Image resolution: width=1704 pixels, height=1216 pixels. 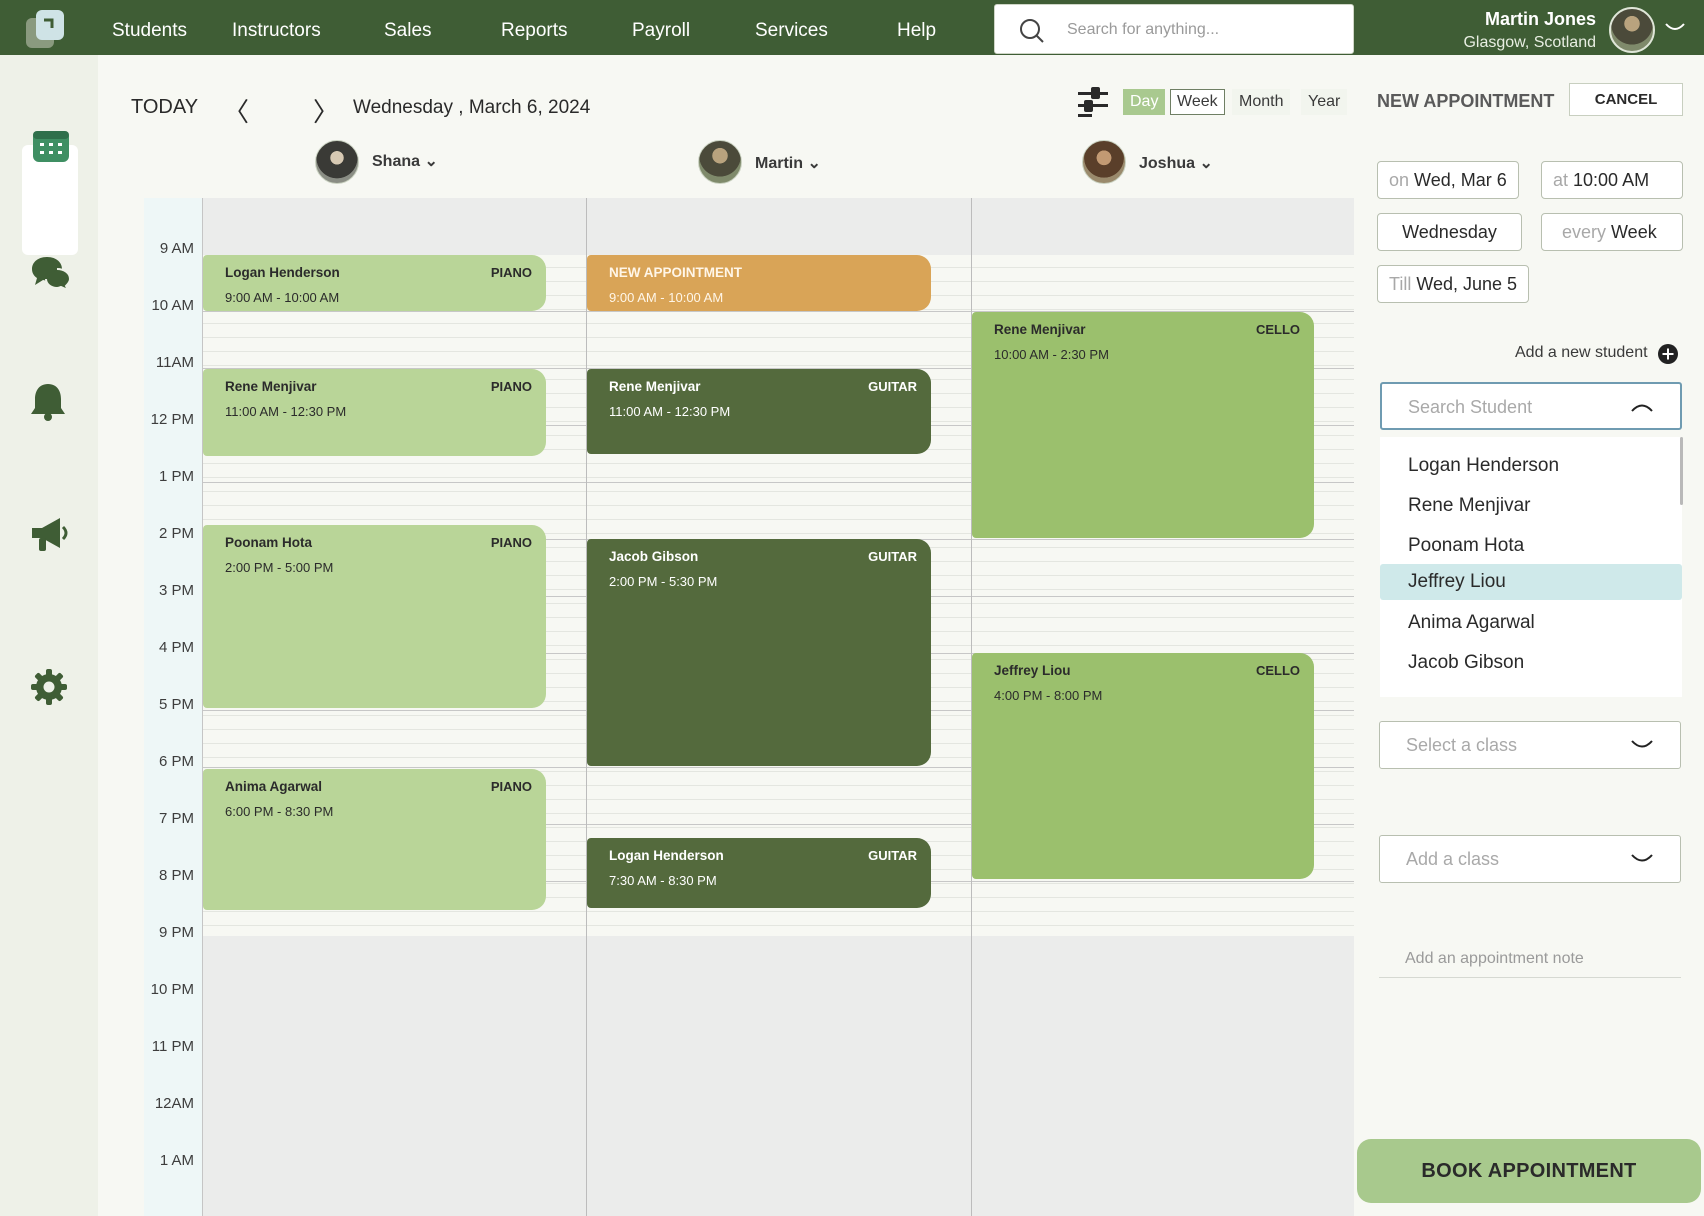 What do you see at coordinates (1176, 163) in the screenshot?
I see `instructor-joshua: Joshua ⌄` at bounding box center [1176, 163].